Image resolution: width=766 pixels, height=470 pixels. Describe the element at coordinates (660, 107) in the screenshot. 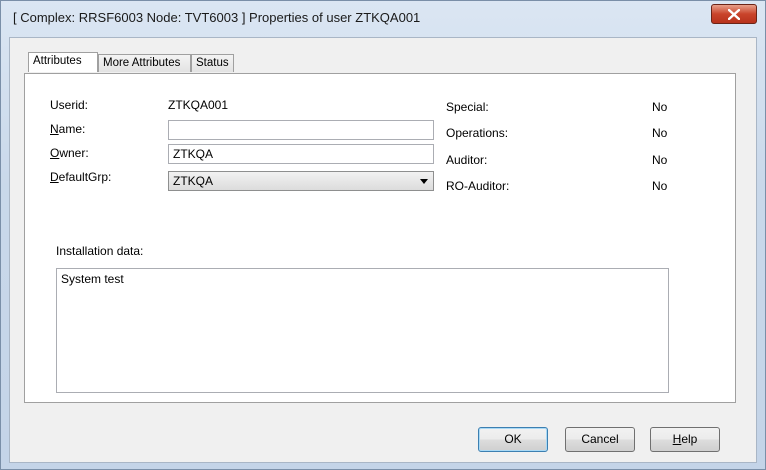

I see `special-value: No` at that location.